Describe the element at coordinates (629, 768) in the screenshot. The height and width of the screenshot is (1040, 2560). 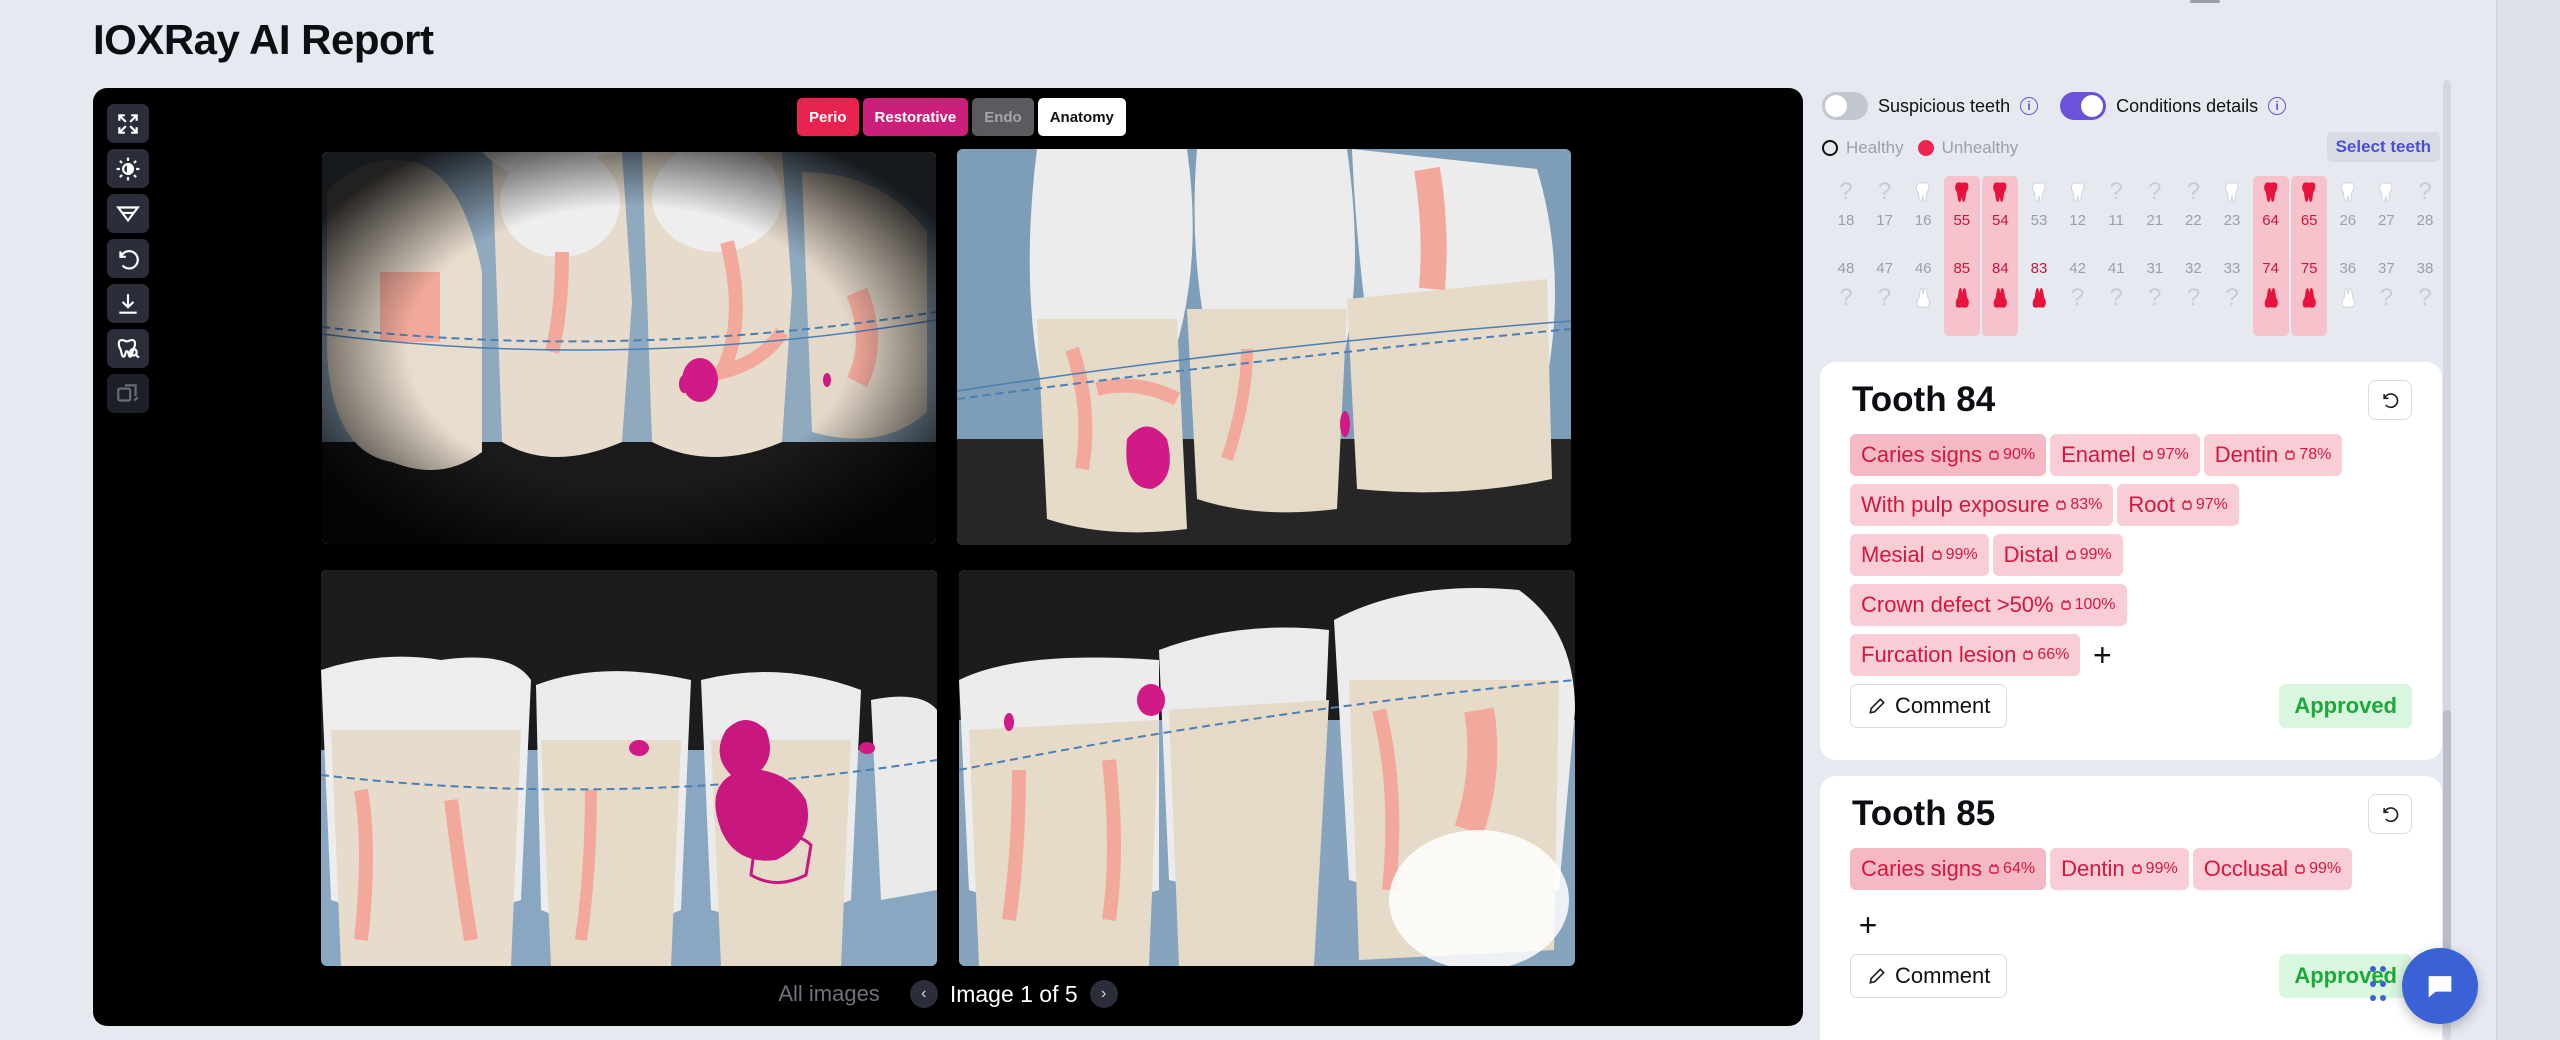
I see `xray-image-bottom-left` at that location.